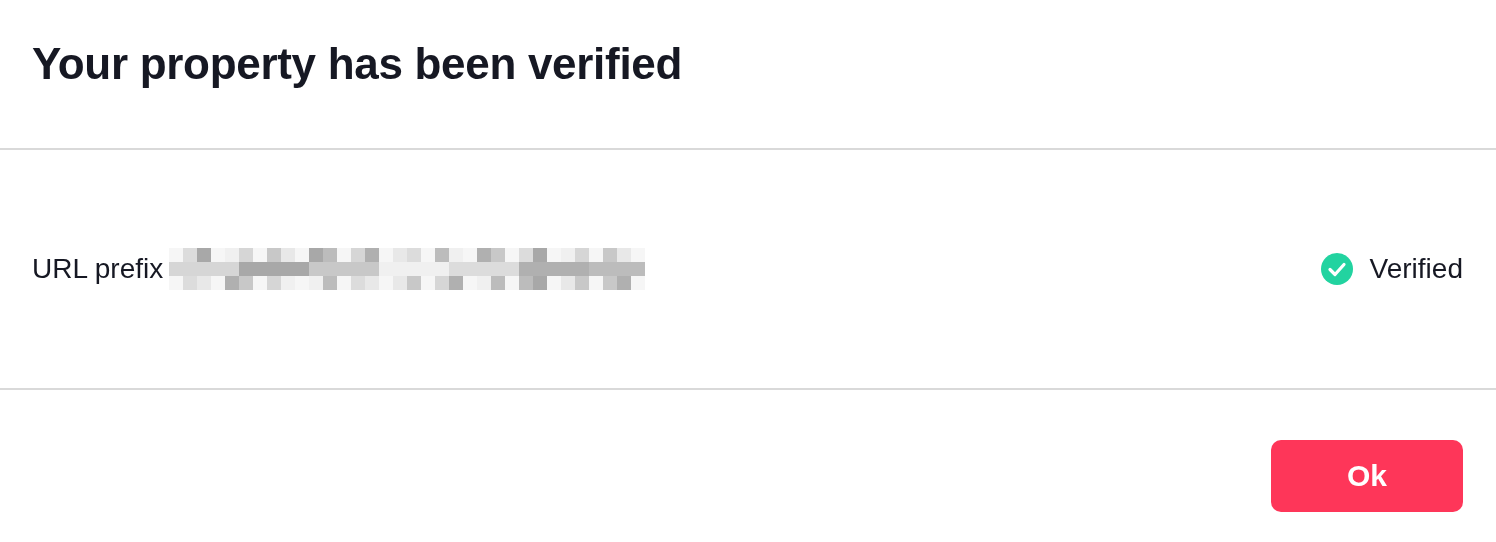 This screenshot has width=1496, height=542. What do you see at coordinates (1416, 269) in the screenshot?
I see `status-text: Verified` at bounding box center [1416, 269].